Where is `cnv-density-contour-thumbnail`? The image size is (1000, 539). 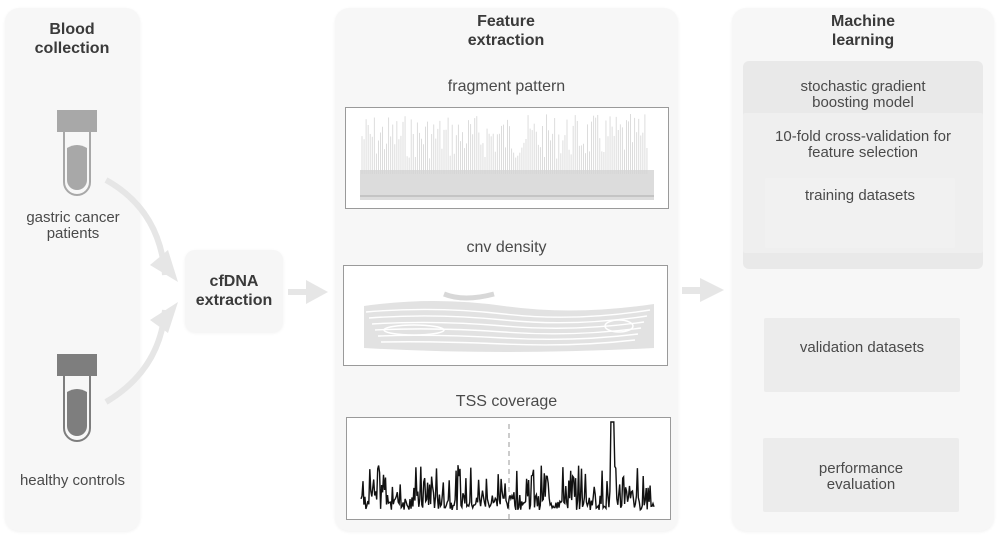
cnv-density-contour-thumbnail is located at coordinates (509, 321).